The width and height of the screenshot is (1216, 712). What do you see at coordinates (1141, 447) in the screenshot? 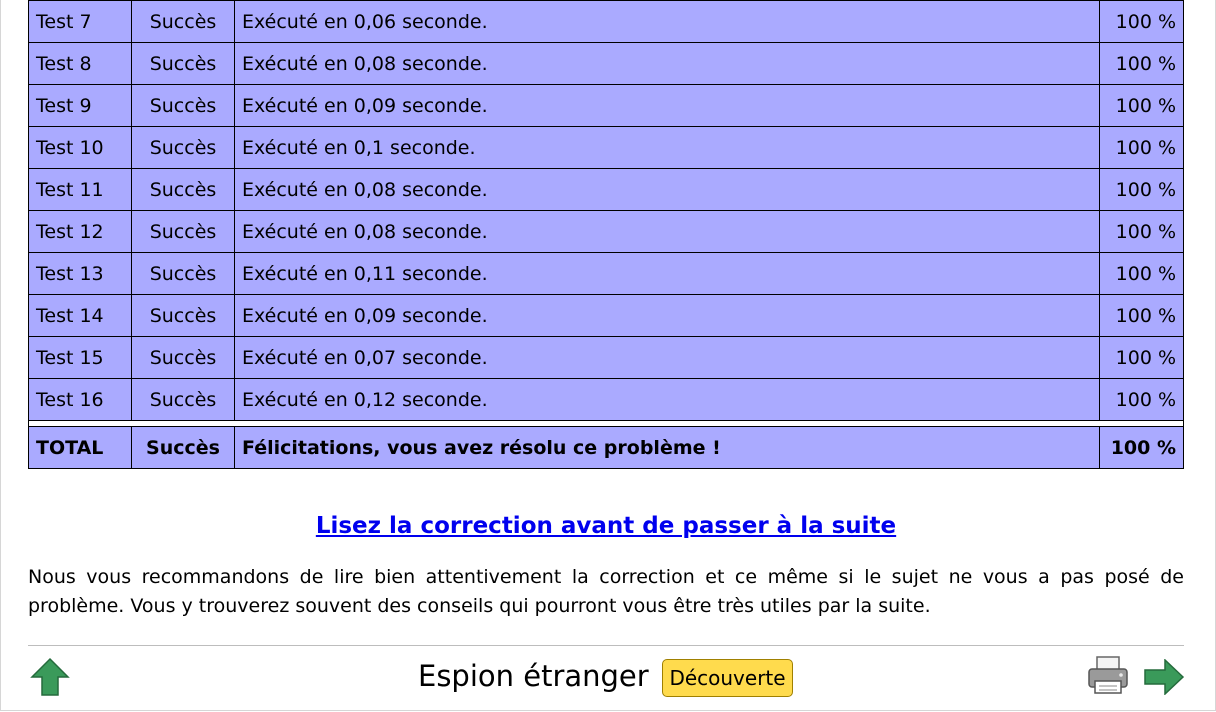
I see `total-score: 100 %` at bounding box center [1141, 447].